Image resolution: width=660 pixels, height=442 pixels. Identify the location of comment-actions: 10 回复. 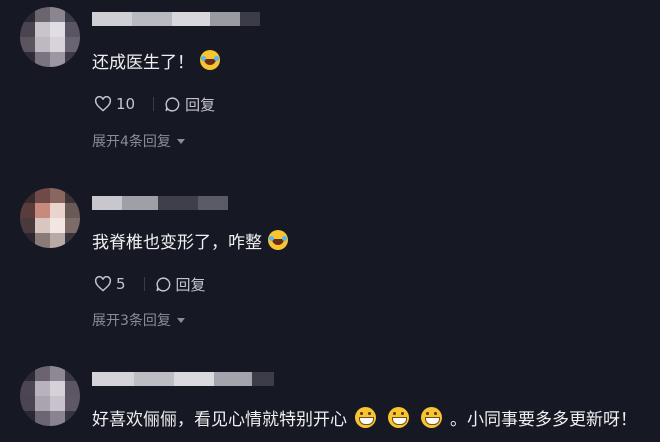
(163, 104).